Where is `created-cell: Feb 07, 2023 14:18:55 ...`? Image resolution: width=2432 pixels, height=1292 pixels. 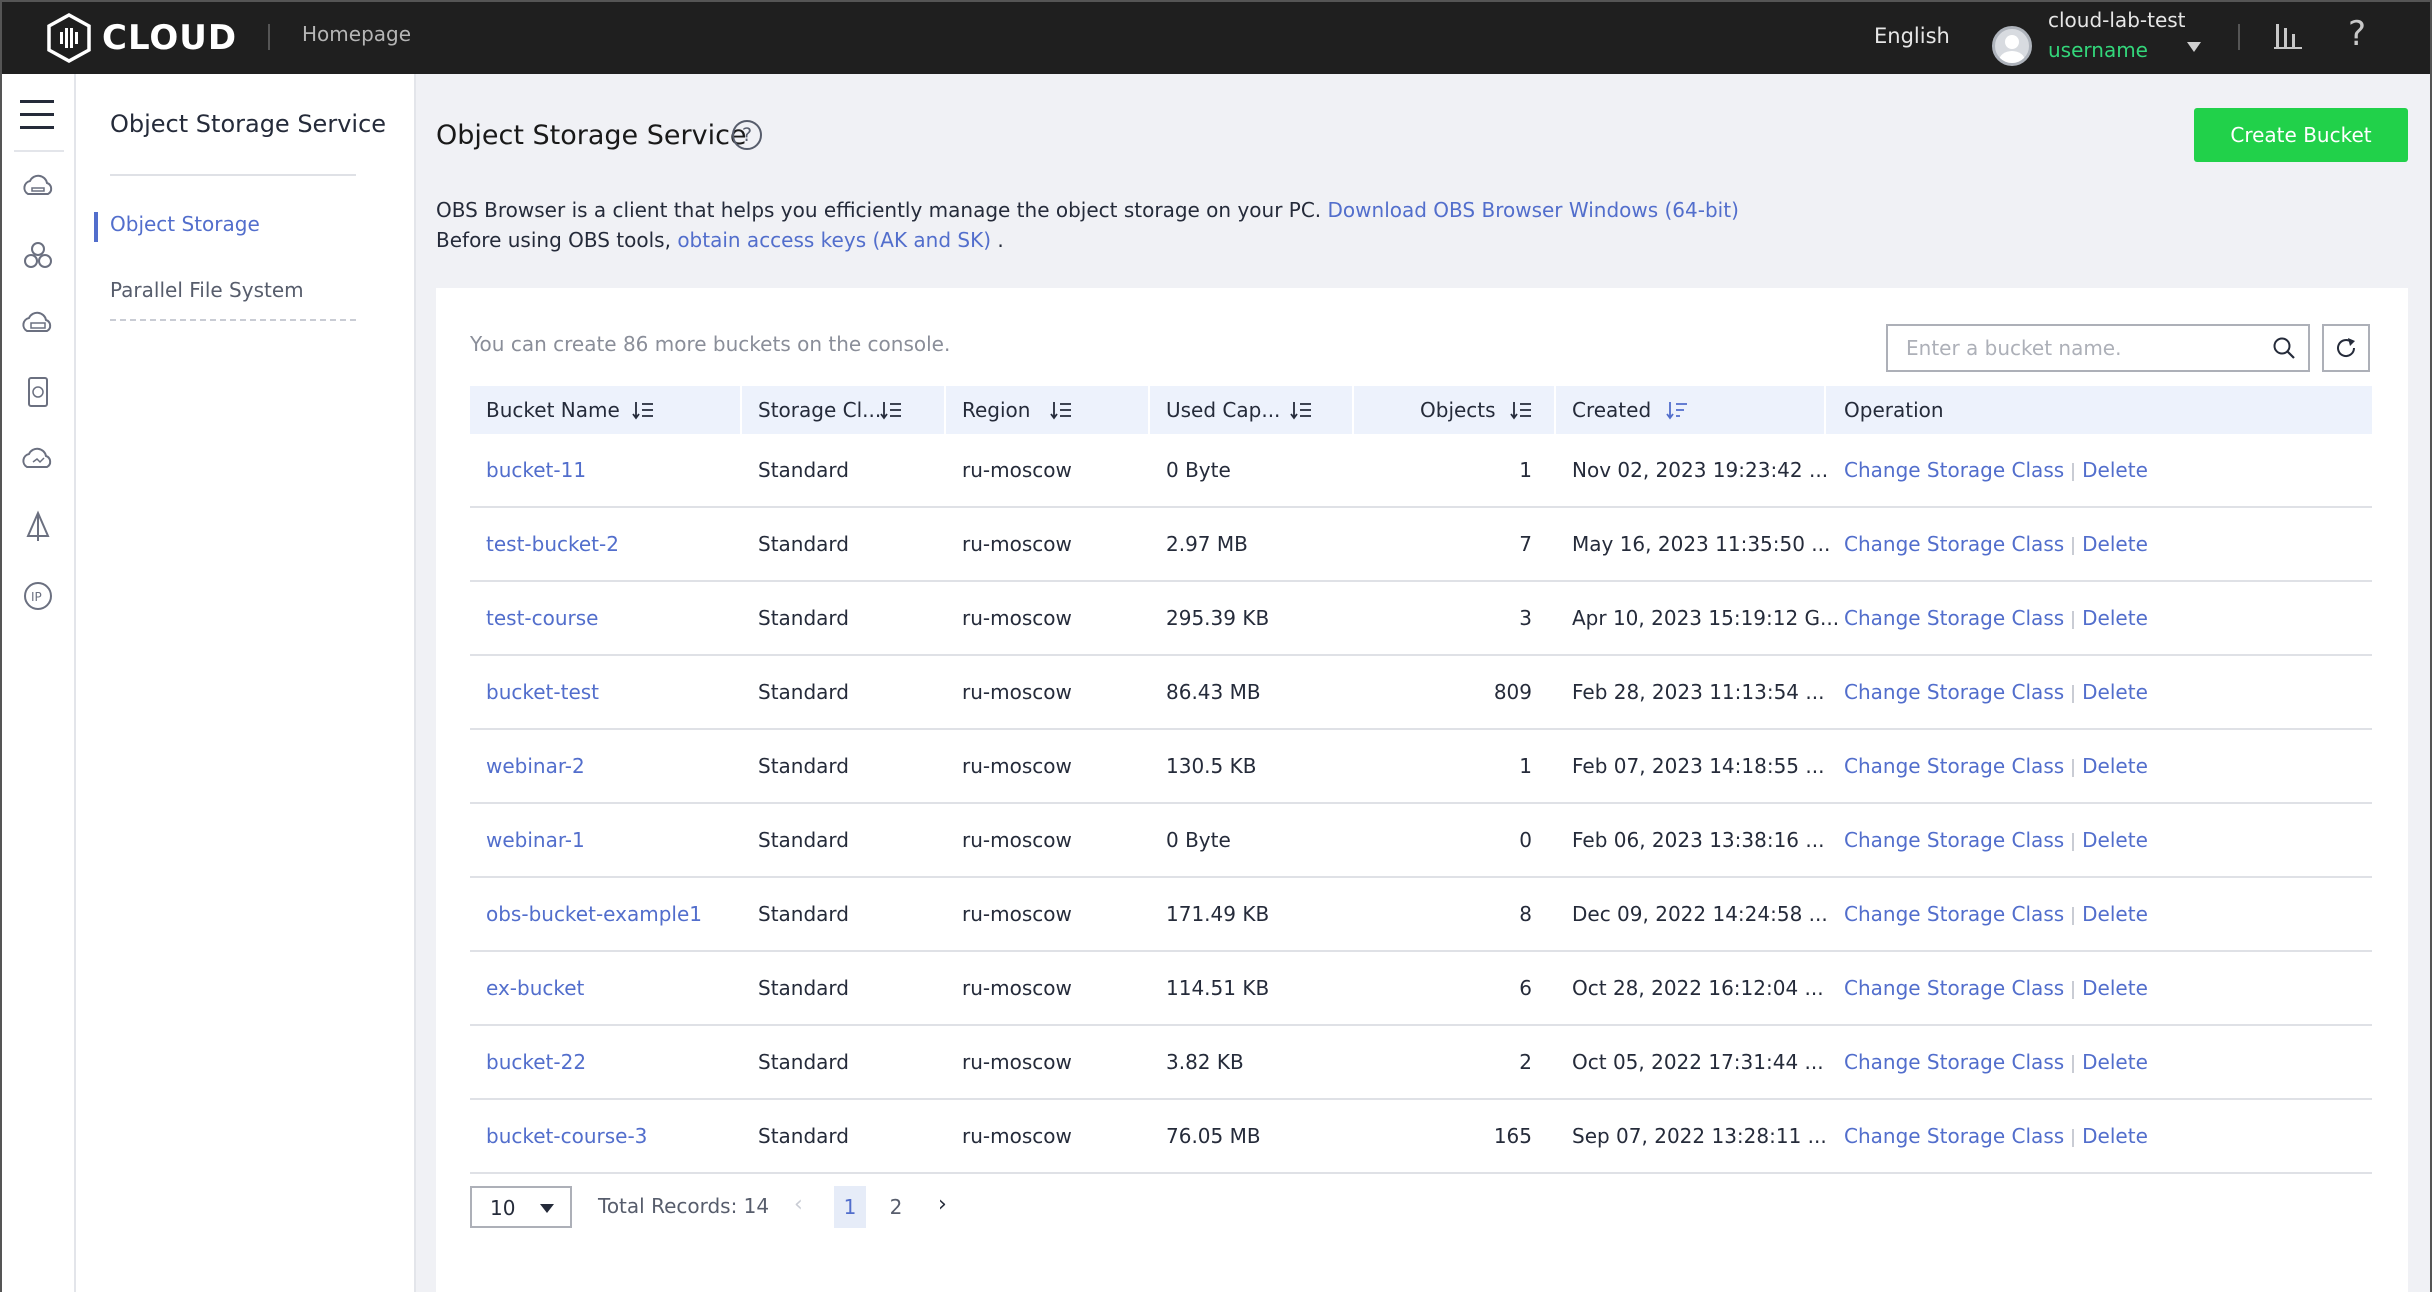 created-cell: Feb 07, 2023 14:18:55 ... is located at coordinates (1698, 766).